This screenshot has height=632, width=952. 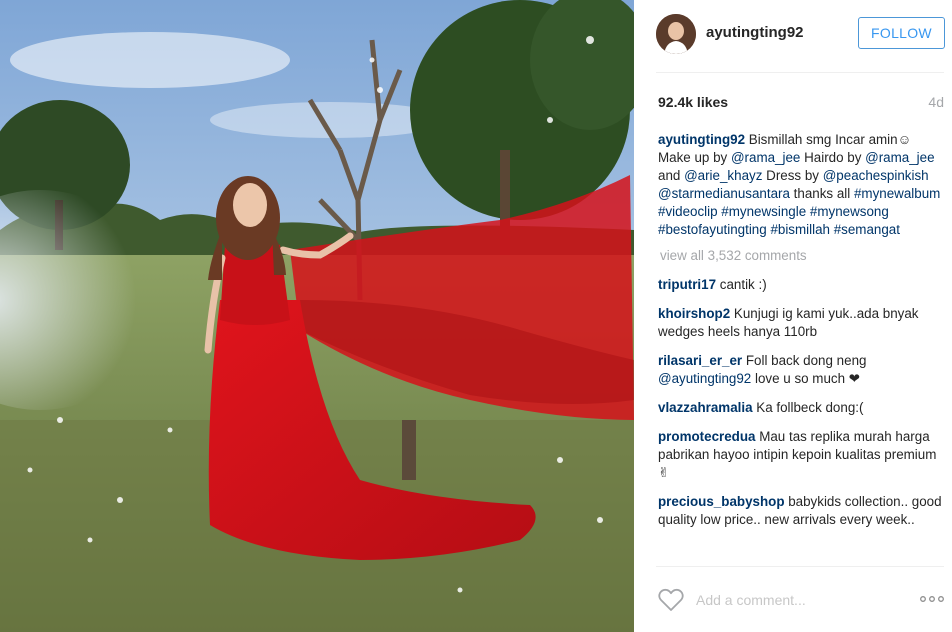 What do you see at coordinates (706, 436) in the screenshot?
I see `comment-author: promotecredua` at bounding box center [706, 436].